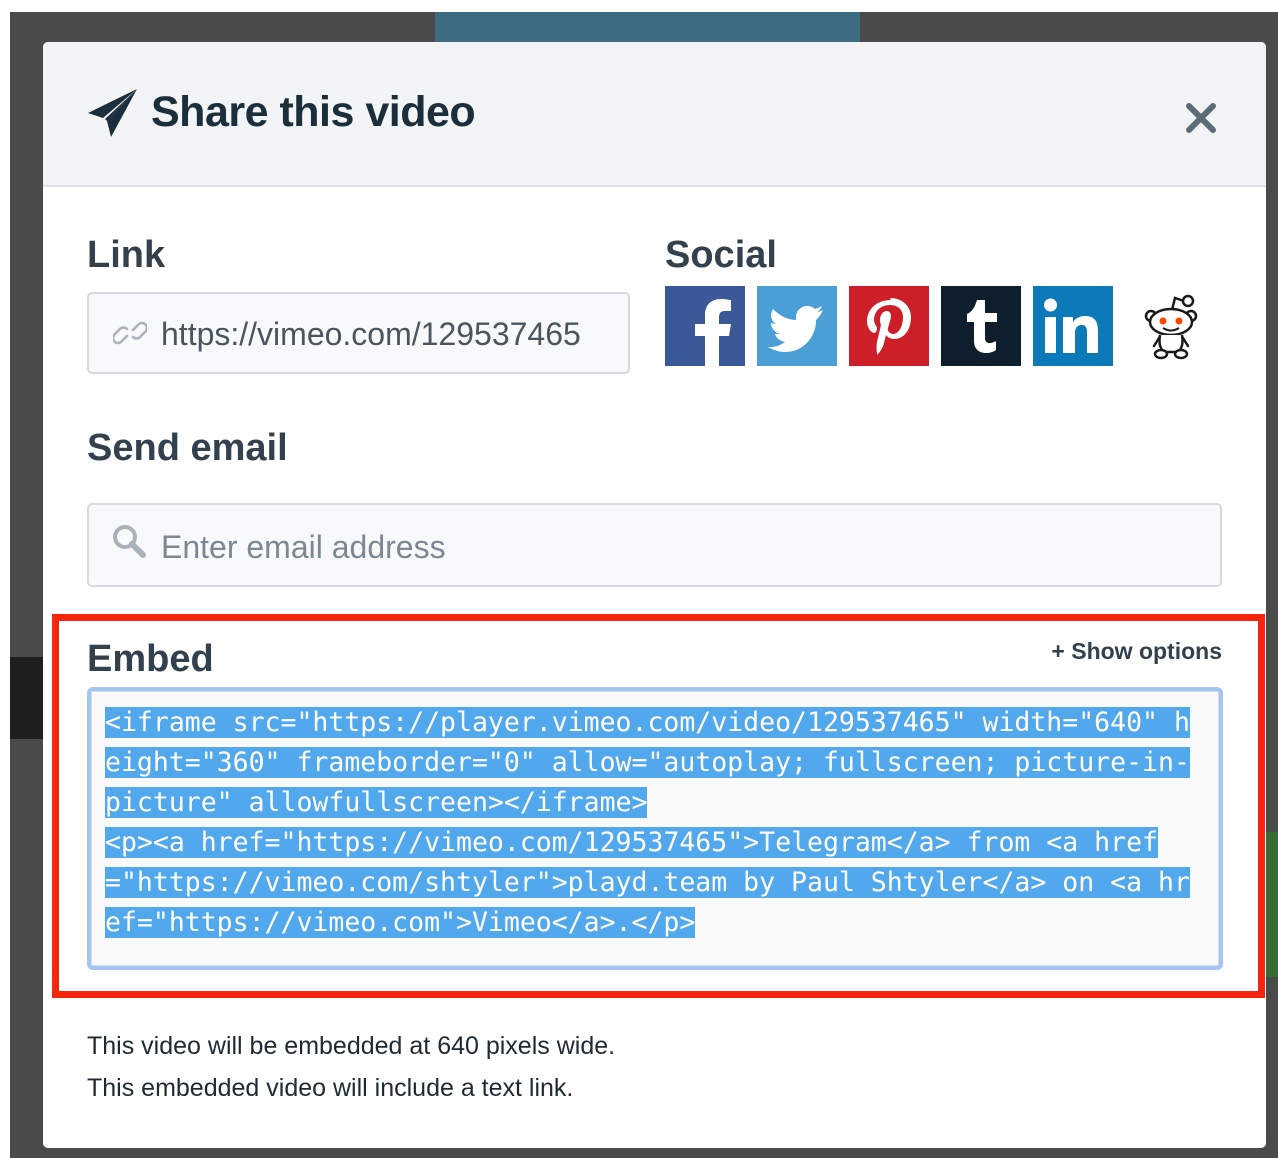 The height and width of the screenshot is (1158, 1278). I want to click on social-label: Social, so click(721, 255).